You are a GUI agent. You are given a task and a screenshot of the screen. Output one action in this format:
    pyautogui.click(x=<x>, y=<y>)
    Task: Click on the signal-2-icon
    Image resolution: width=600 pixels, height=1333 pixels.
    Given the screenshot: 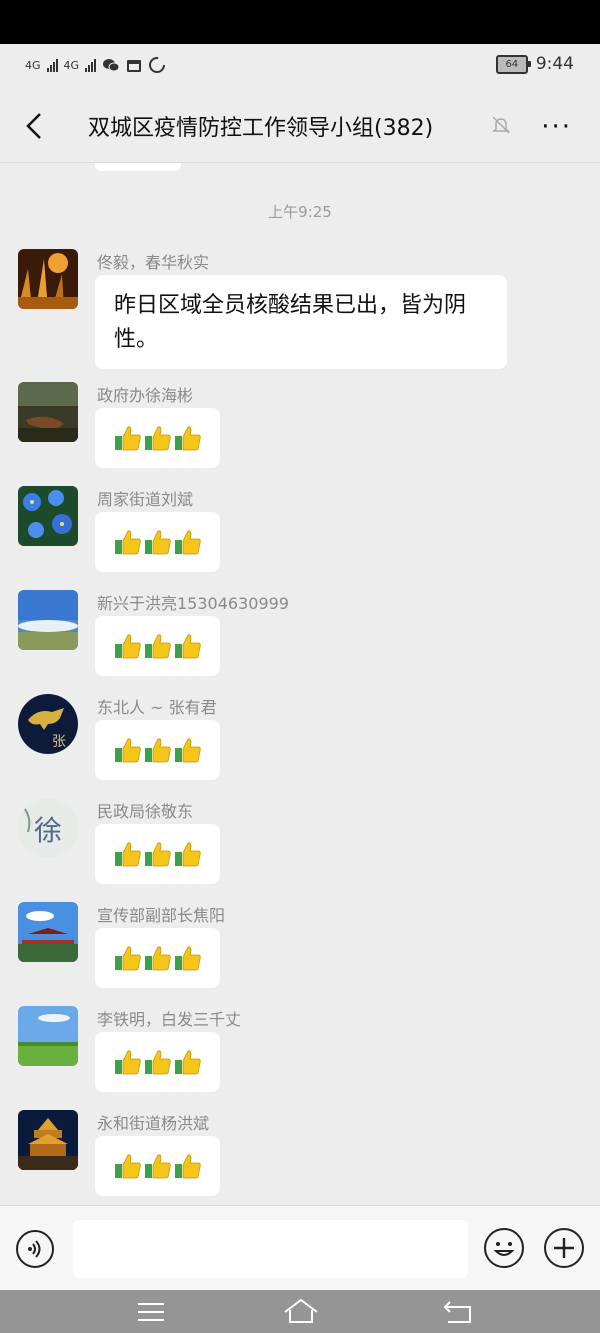 What is the action you would take?
    pyautogui.click(x=91, y=65)
    